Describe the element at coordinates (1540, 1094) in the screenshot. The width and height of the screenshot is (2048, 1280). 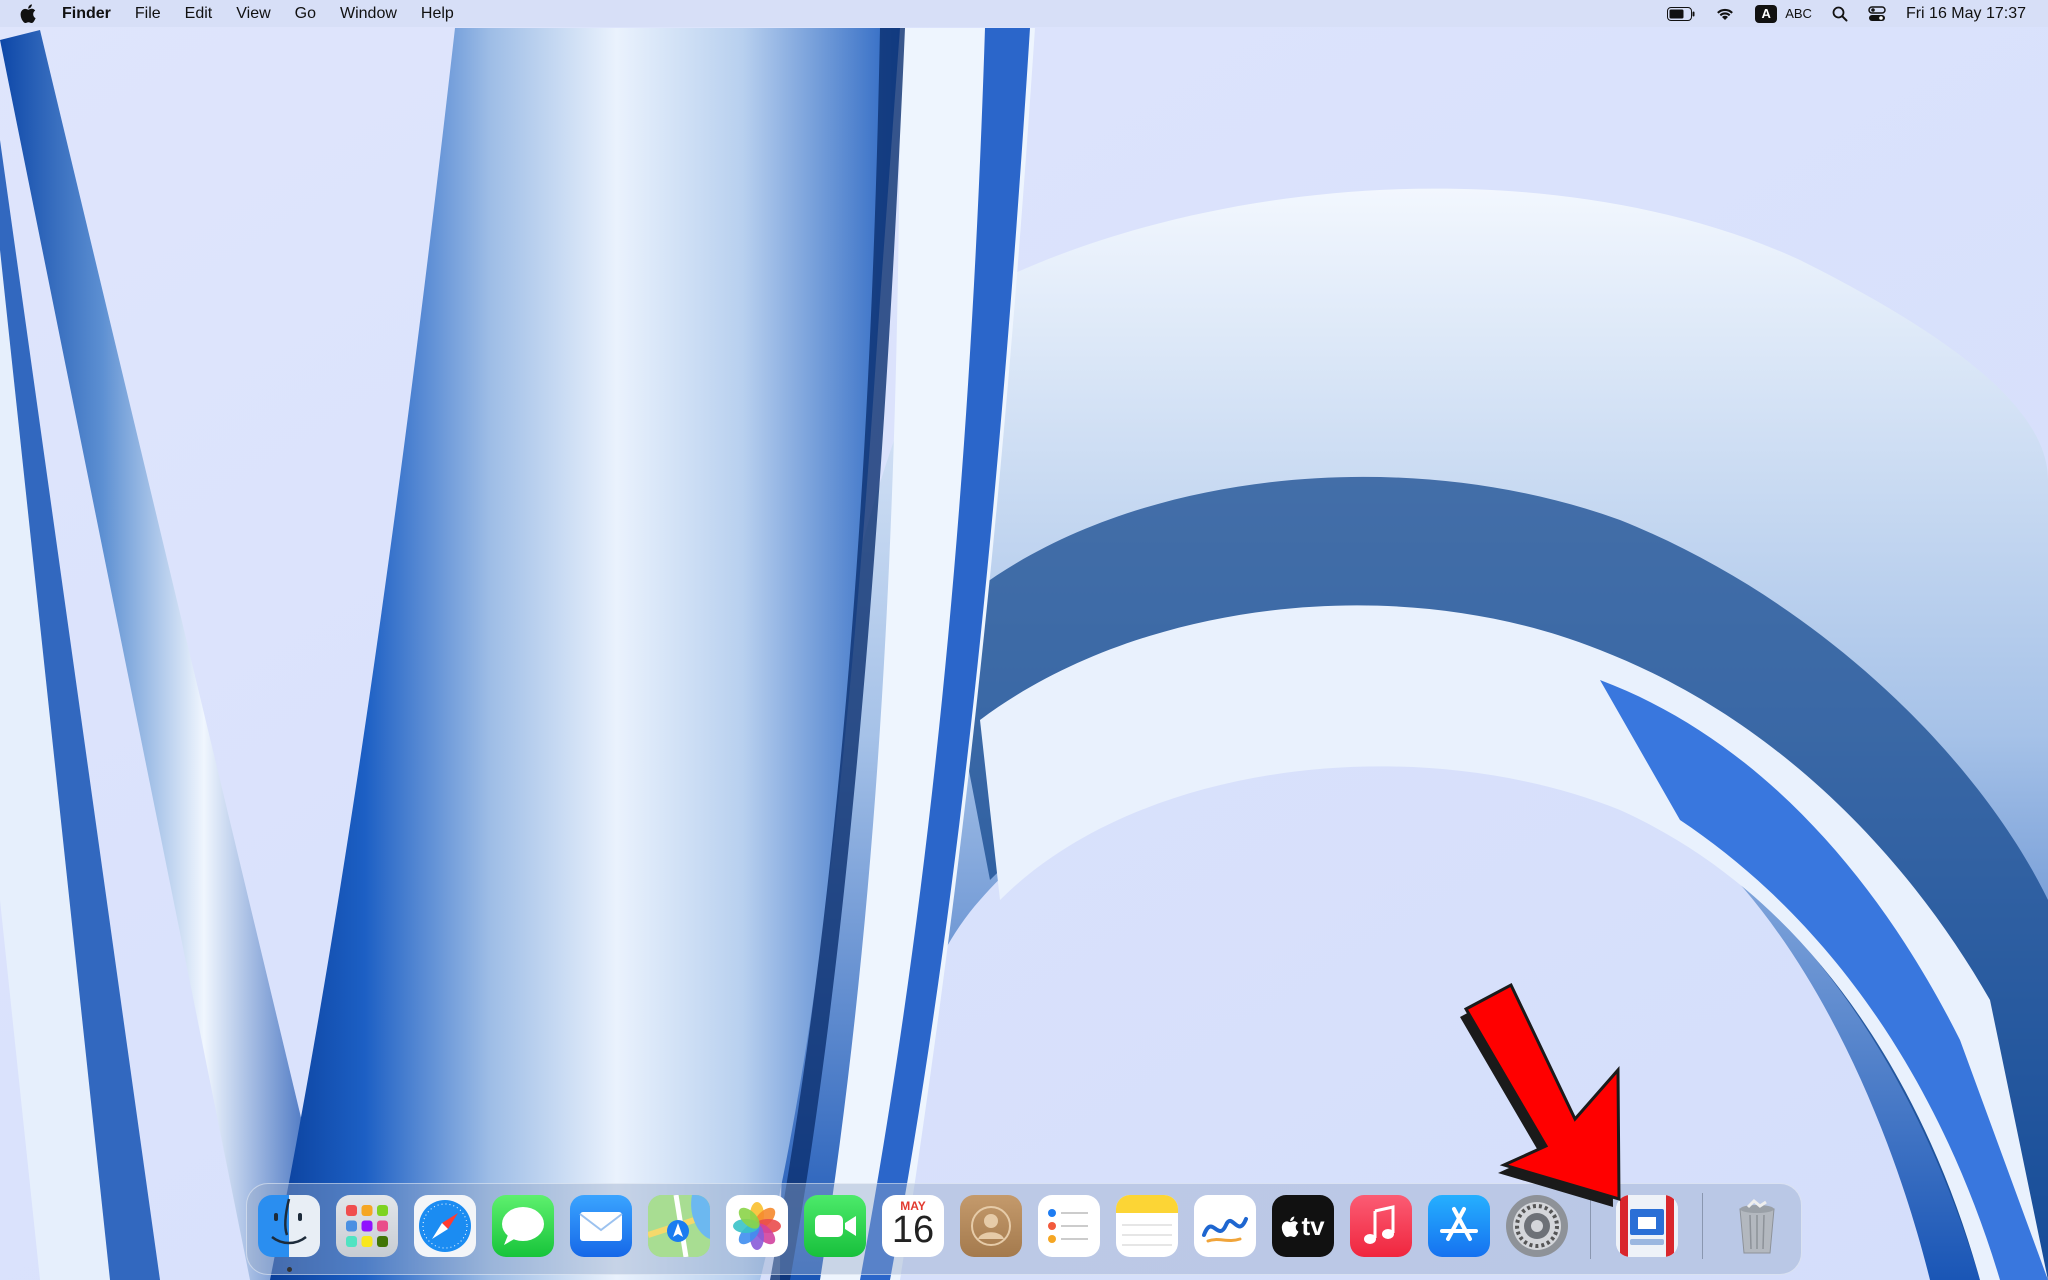
I see `red-arrow-annotation` at that location.